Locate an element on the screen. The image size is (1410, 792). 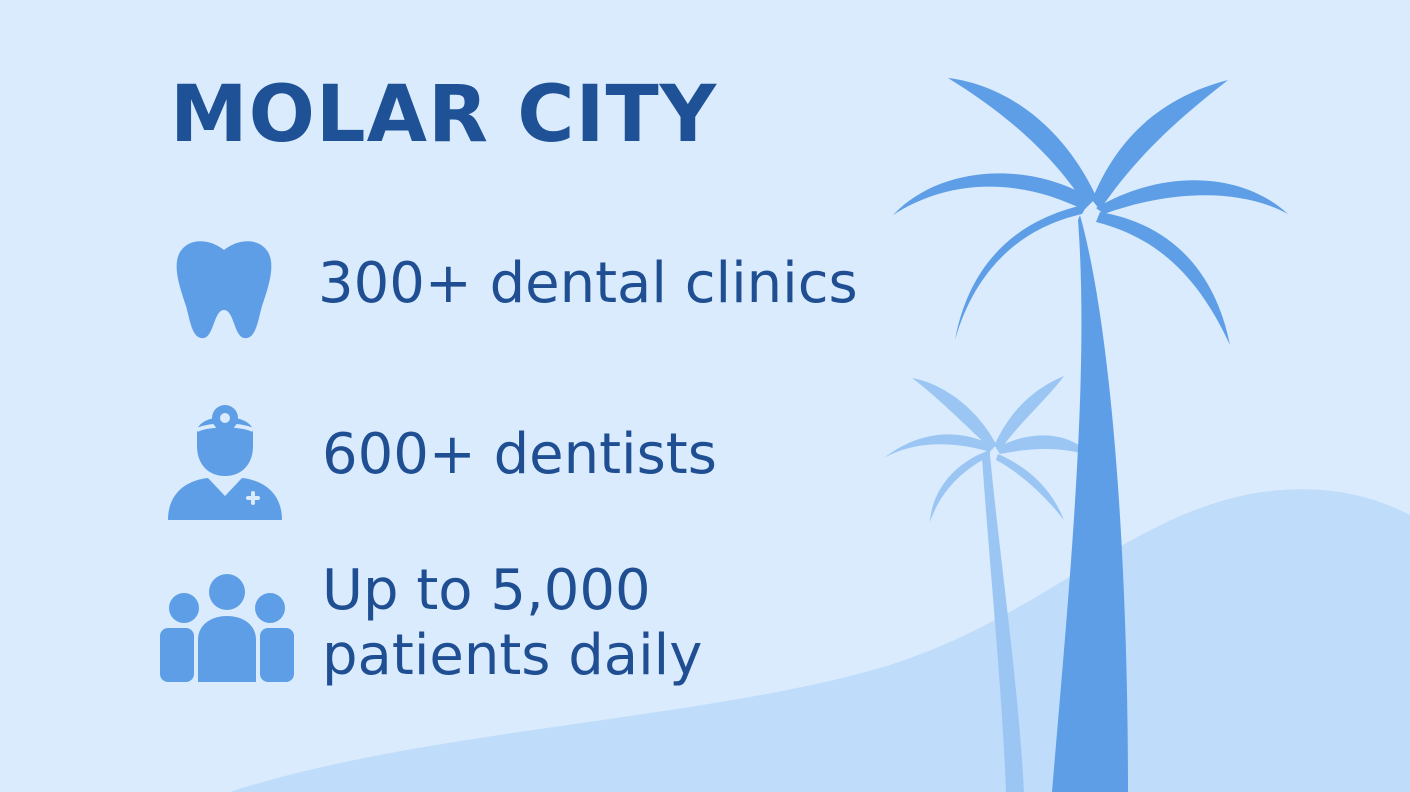
page-title: MOLAR CITY is located at coordinates (444, 115).